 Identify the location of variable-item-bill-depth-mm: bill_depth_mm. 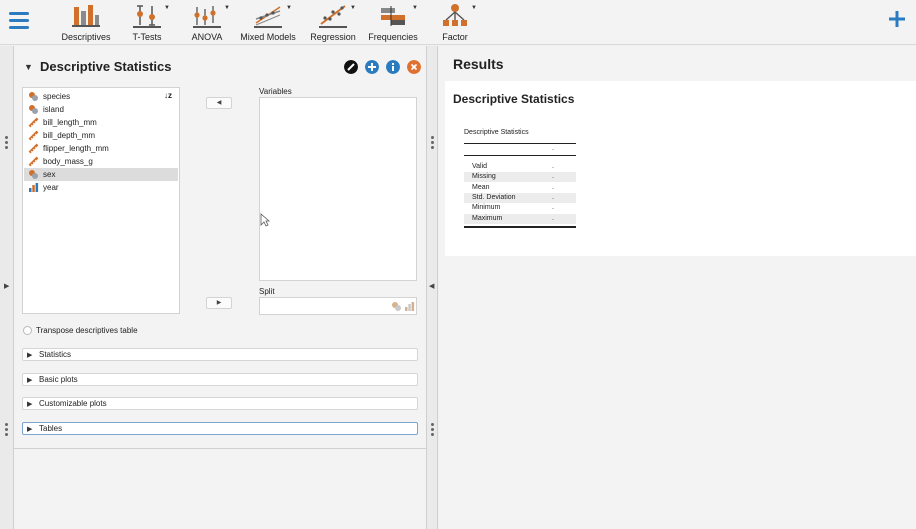
(101, 135).